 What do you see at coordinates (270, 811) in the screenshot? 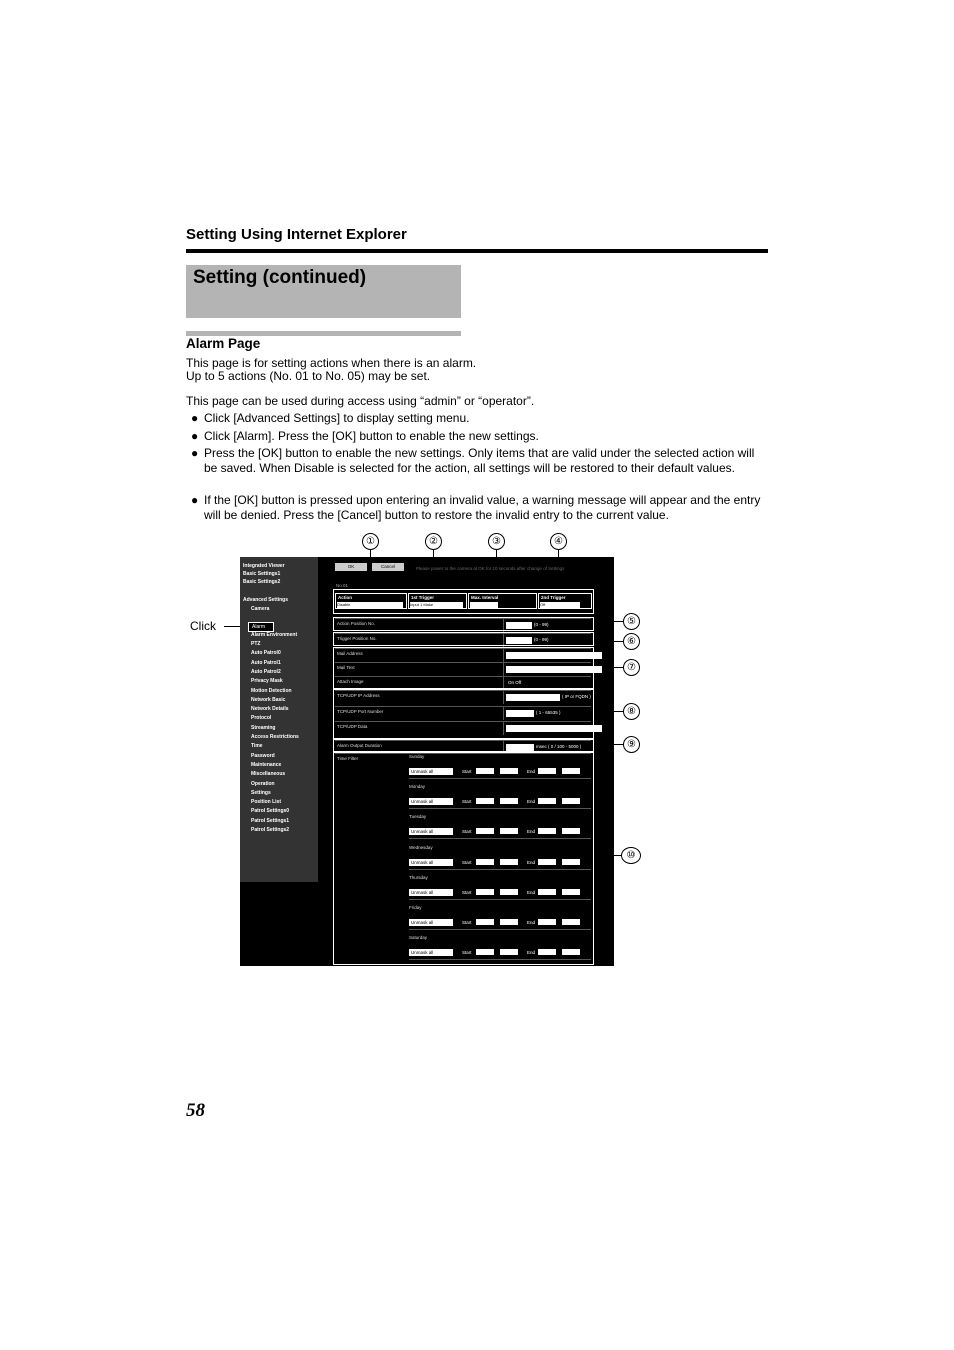
I see `nav-item: Patrol Settings0` at bounding box center [270, 811].